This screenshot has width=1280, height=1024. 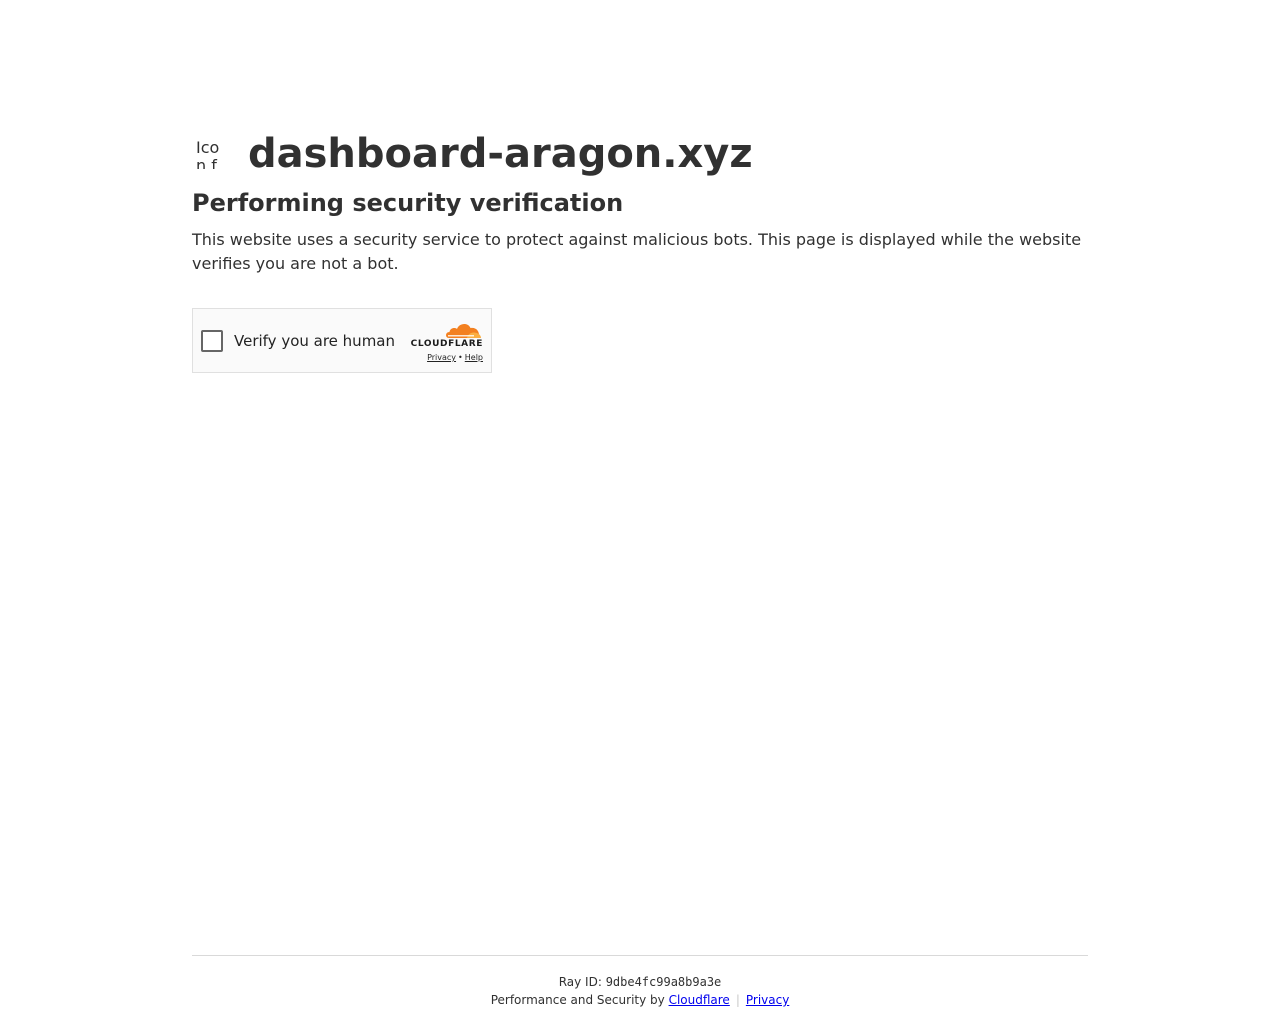 What do you see at coordinates (579, 1000) in the screenshot?
I see `performance-text: Performance and Security by` at bounding box center [579, 1000].